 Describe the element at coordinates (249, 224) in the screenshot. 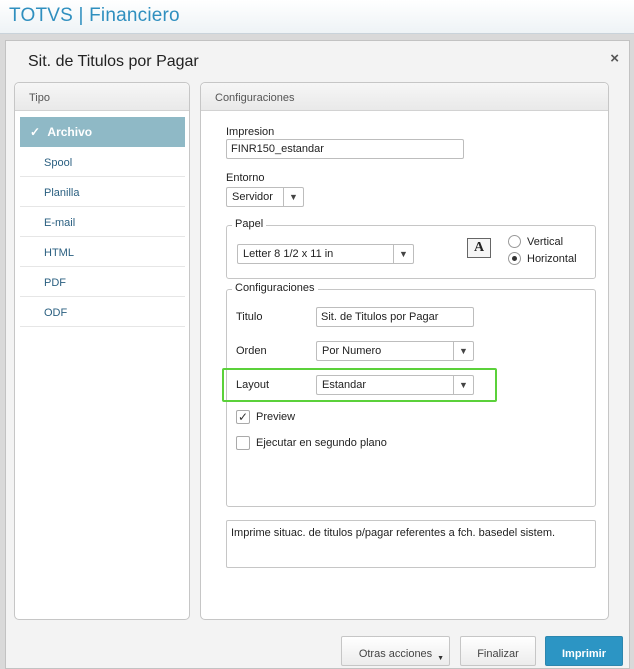

I see `papel-legend: Papel` at that location.